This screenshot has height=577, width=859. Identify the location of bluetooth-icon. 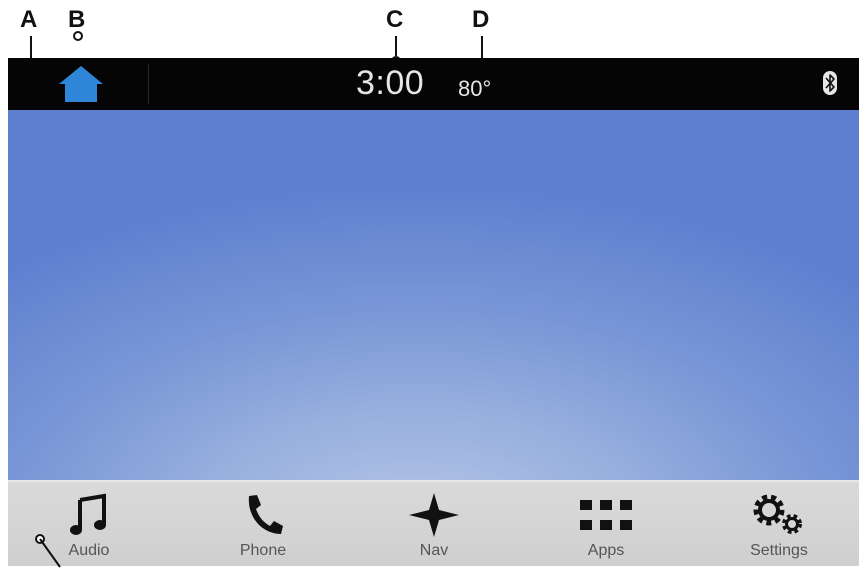
(830, 85).